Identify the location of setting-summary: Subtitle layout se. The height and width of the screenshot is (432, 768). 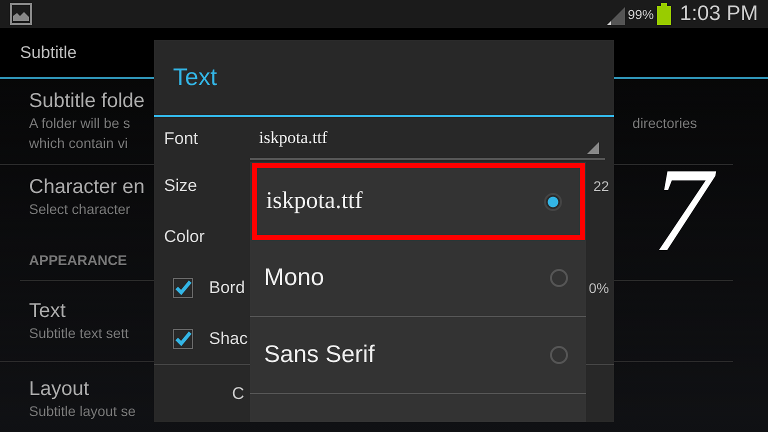
(82, 411).